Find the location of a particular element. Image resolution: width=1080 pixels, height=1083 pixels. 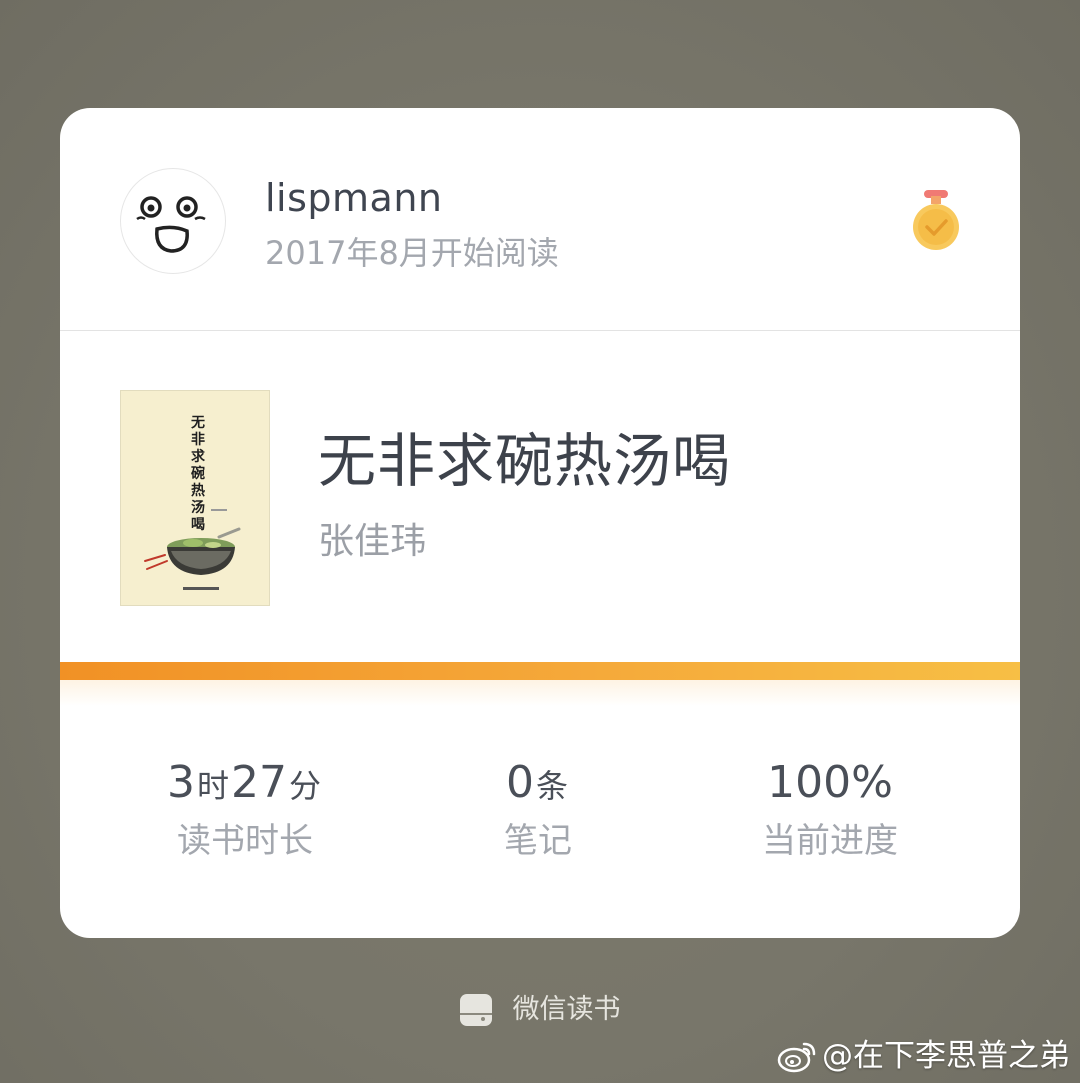

notes-unit: 条 is located at coordinates (551, 786).